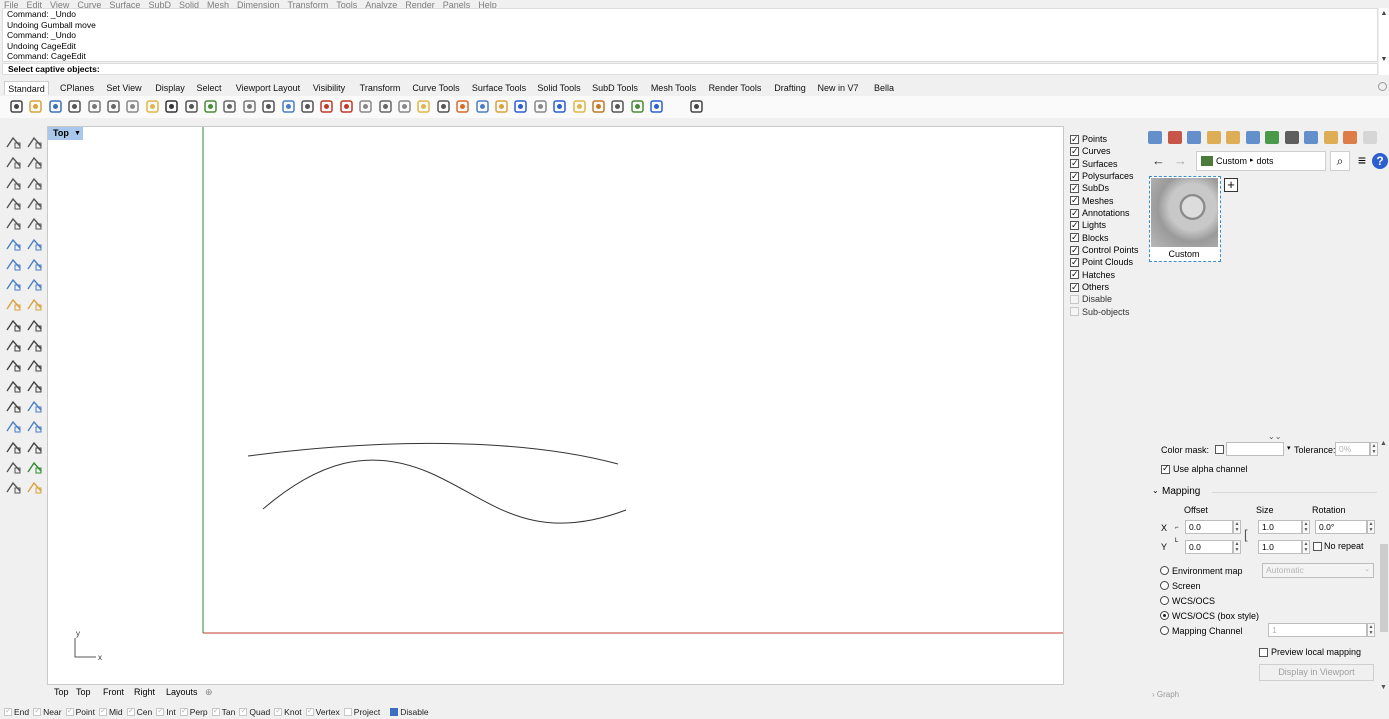 The height and width of the screenshot is (719, 1389). I want to click on filter-sub-objects: Sub-objects, so click(1108, 312).